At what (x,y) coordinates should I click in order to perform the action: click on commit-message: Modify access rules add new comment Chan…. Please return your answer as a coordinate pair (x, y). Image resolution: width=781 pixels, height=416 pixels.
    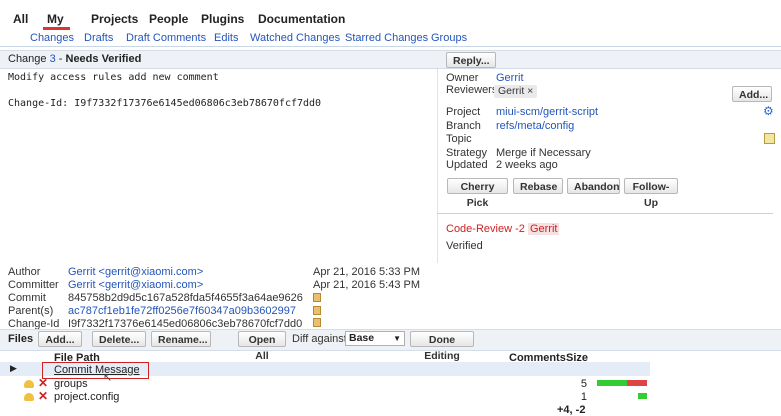
    Looking at the image, I should click on (164, 90).